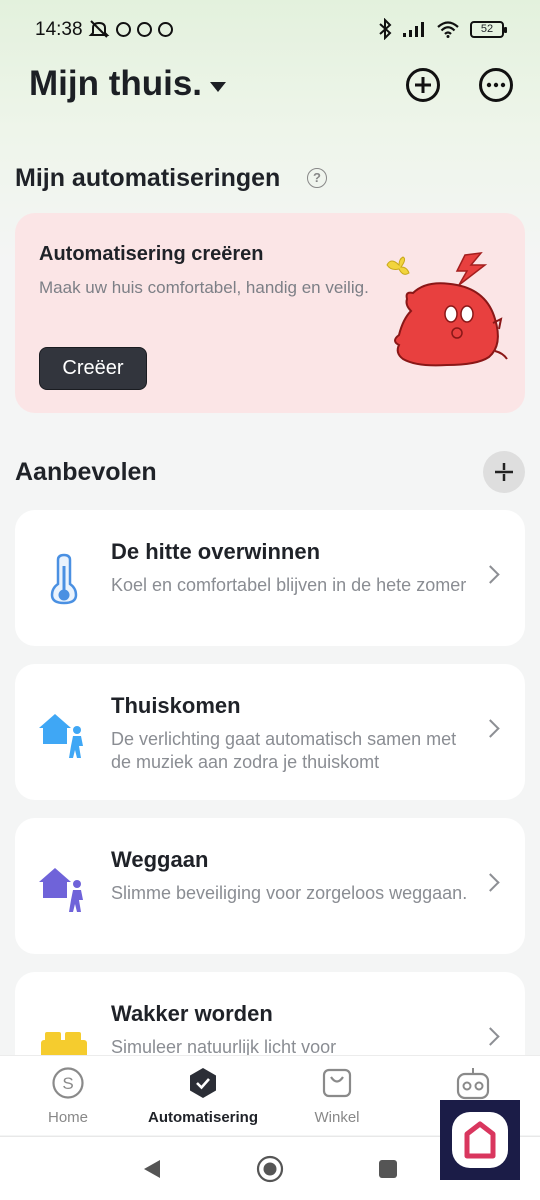  I want to click on svg-text: S, so click(67, 1083).